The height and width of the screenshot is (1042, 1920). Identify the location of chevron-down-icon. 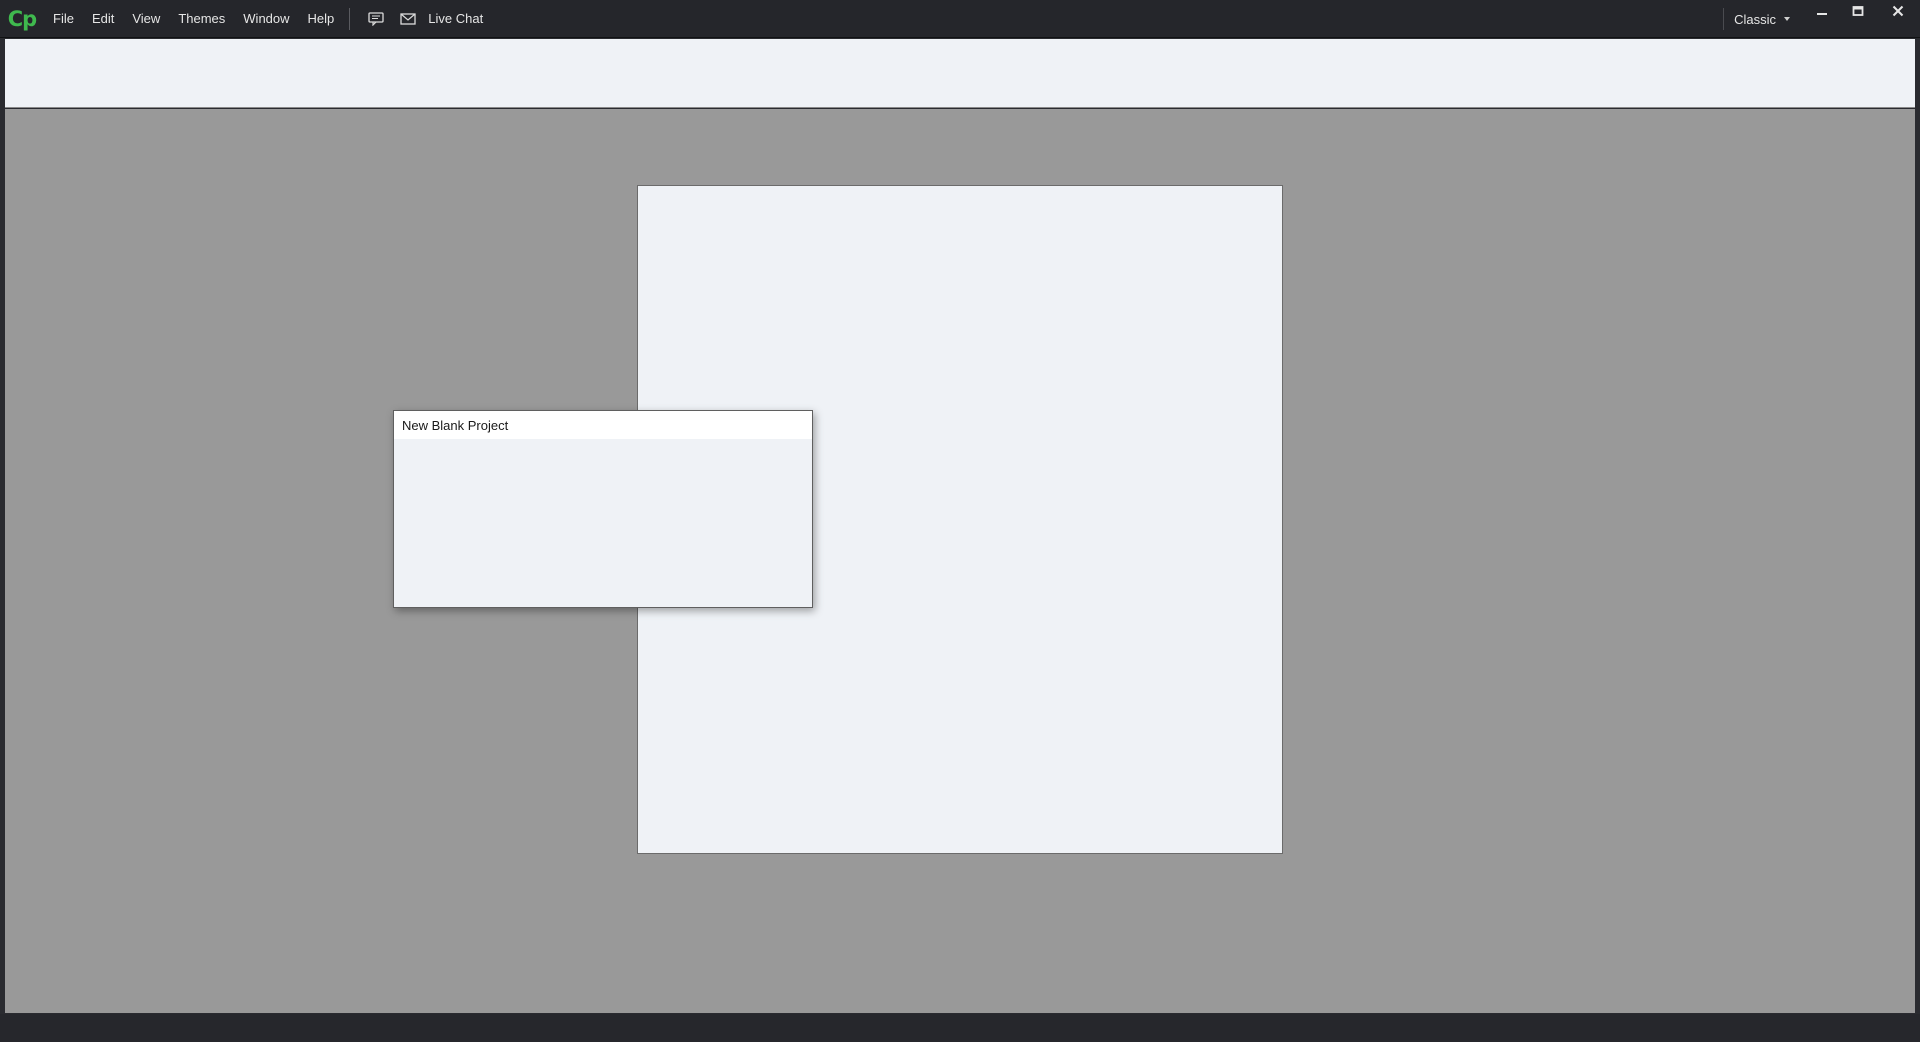
(1787, 19).